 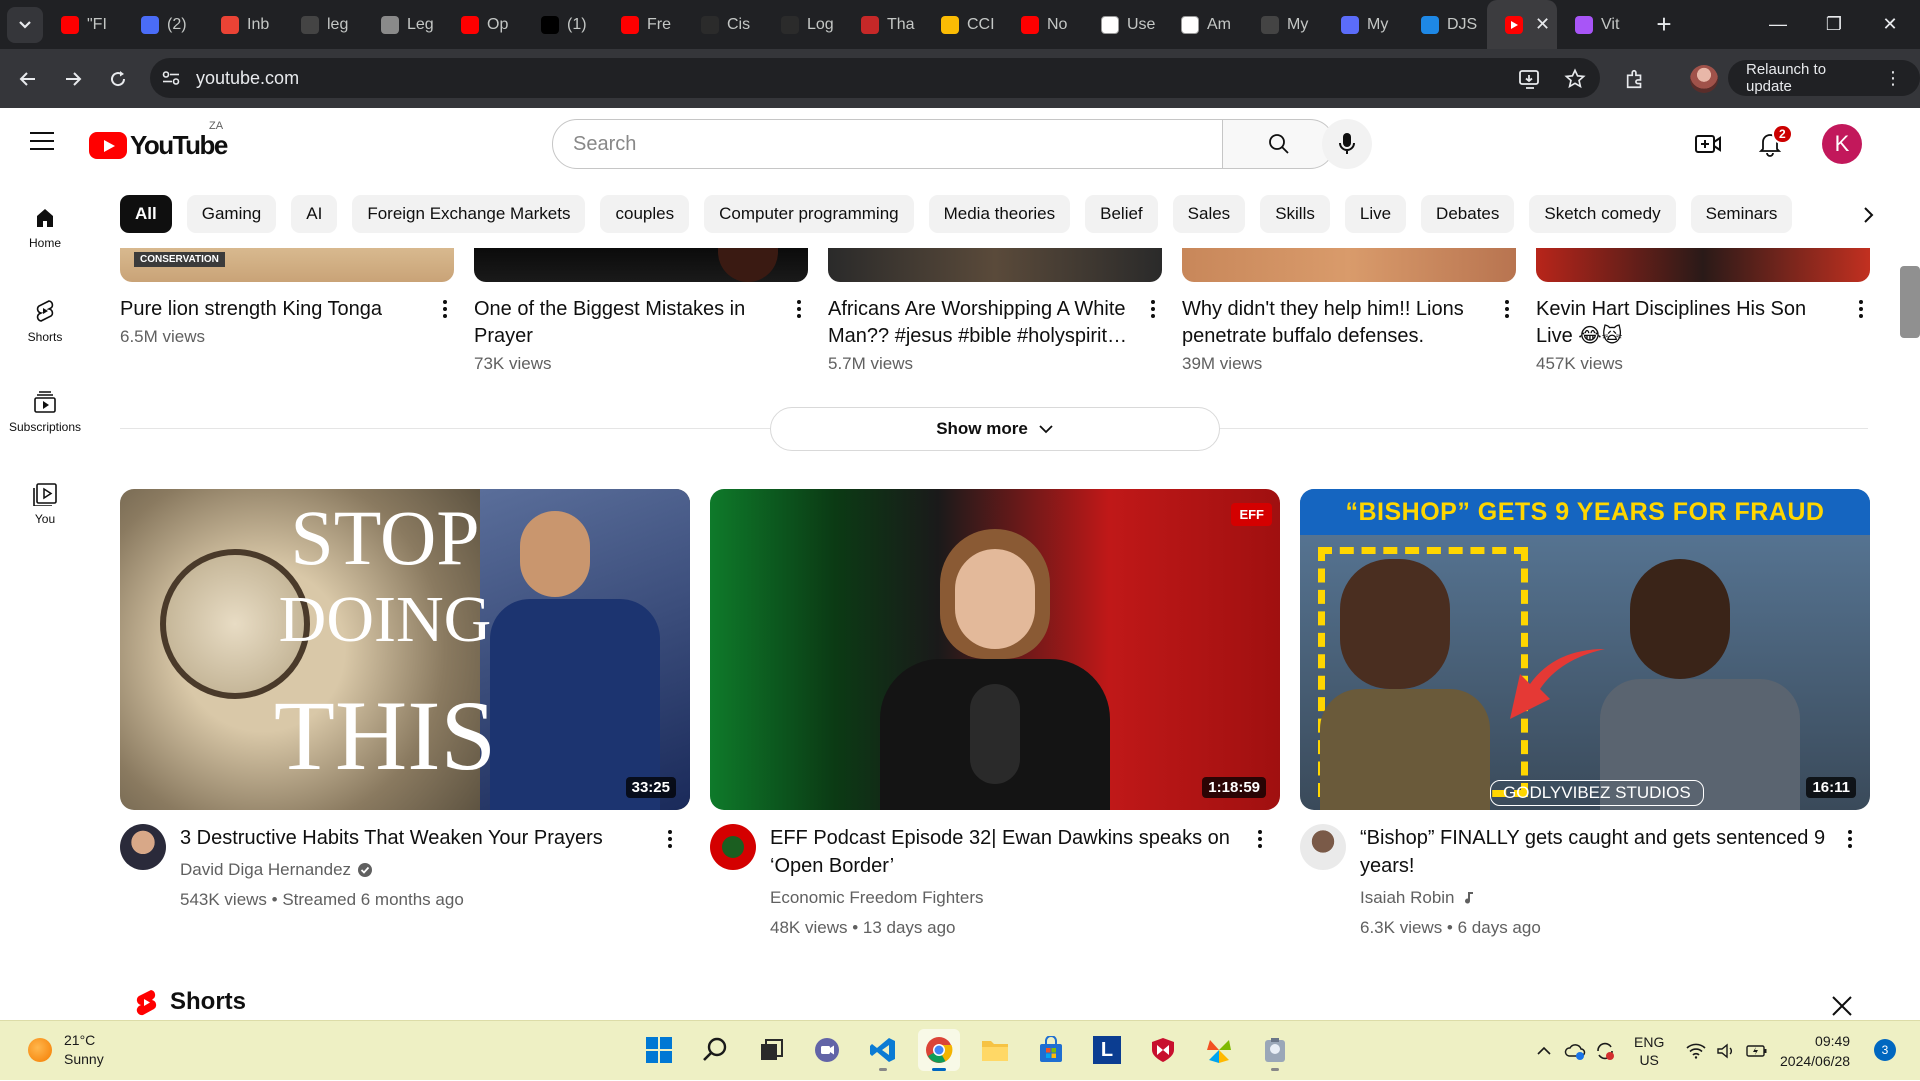 What do you see at coordinates (1295, 214) in the screenshot?
I see `filter-chip: Skills` at bounding box center [1295, 214].